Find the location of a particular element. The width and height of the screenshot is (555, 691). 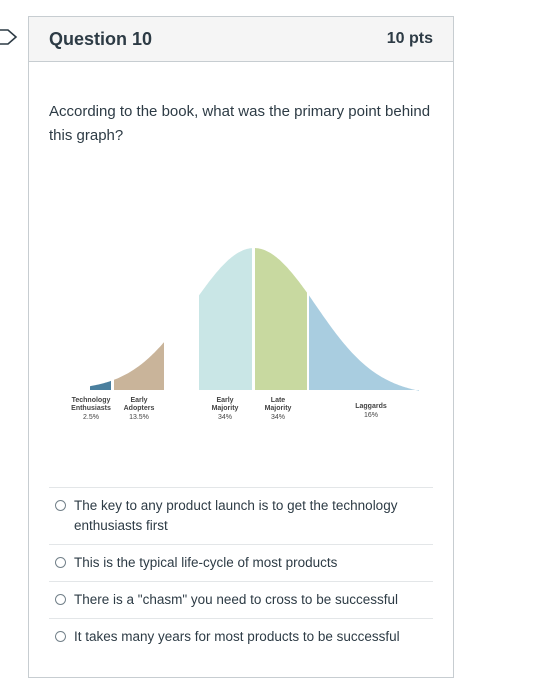

segment-early-adopters is located at coordinates (139, 366).